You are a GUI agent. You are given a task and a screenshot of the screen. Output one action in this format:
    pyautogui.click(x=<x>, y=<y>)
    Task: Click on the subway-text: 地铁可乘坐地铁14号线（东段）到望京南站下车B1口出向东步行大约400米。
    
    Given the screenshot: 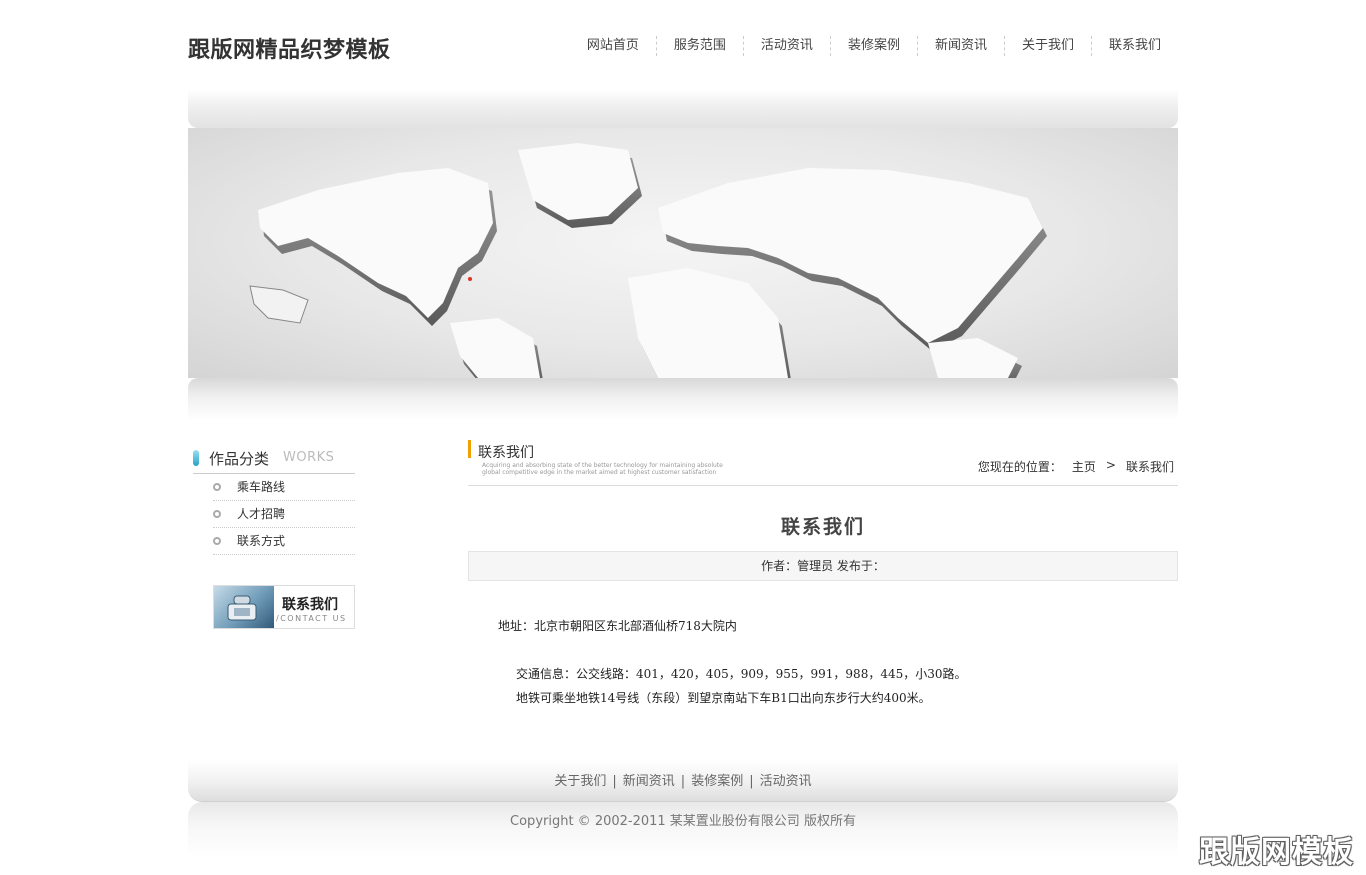 What is the action you would take?
    pyautogui.click(x=723, y=698)
    